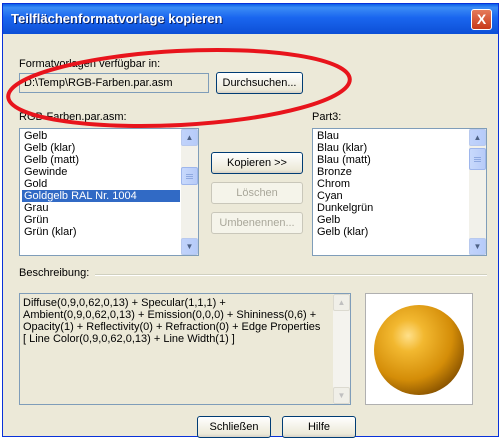 This screenshot has height=441, width=503. What do you see at coordinates (481, 19) in the screenshot?
I see `close-window-button: X` at bounding box center [481, 19].